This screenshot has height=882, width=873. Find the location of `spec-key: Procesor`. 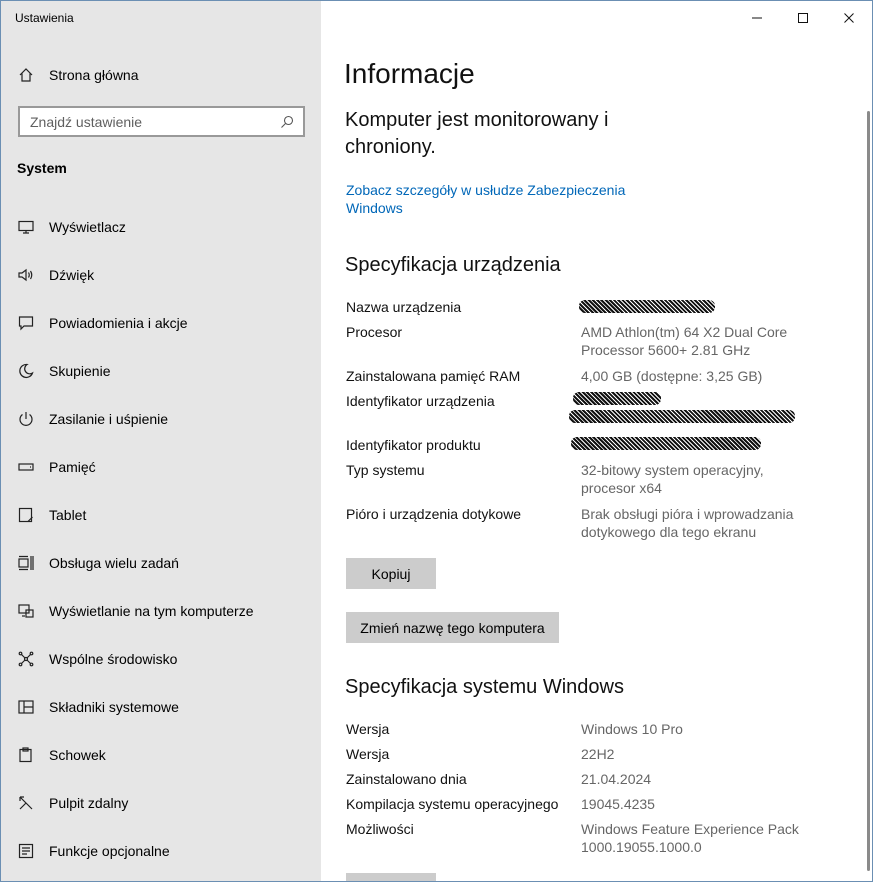

spec-key: Procesor is located at coordinates (374, 332).